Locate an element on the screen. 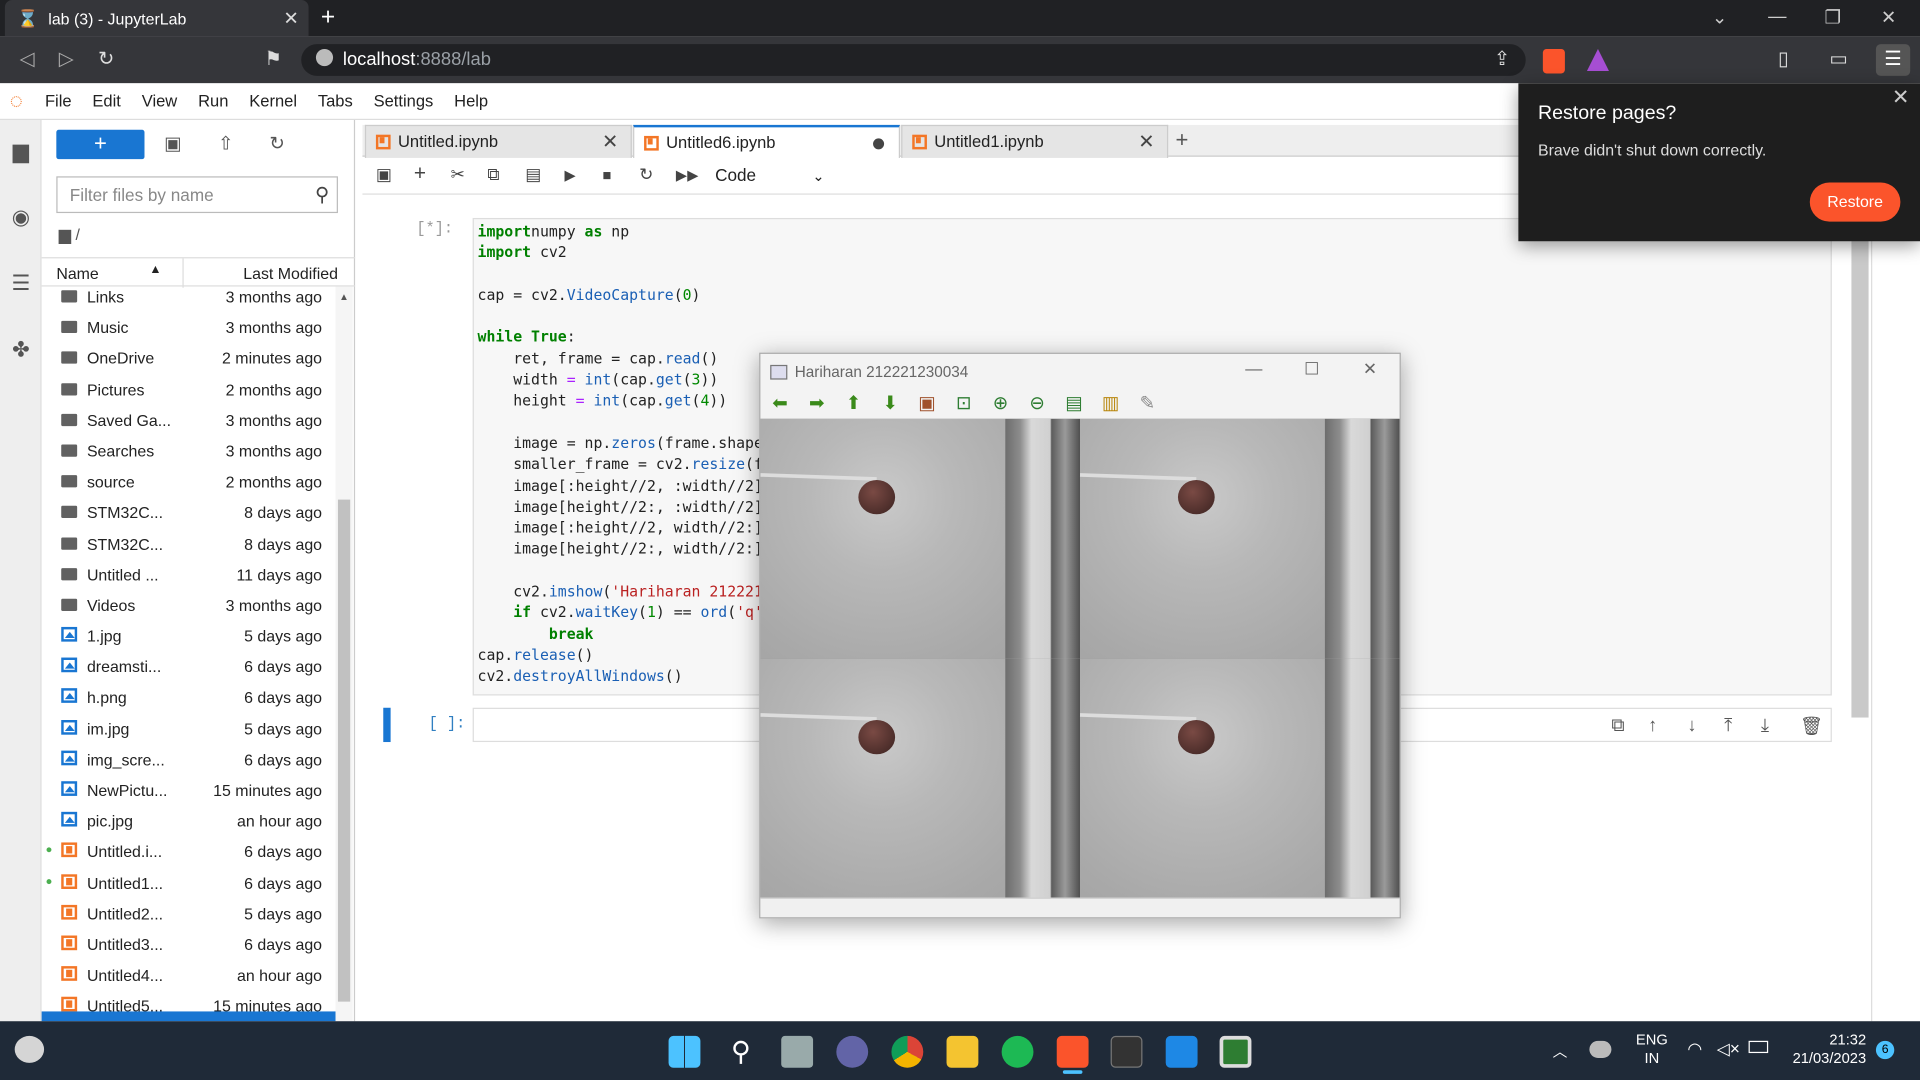 Image resolution: width=1920 pixels, height=1080 pixels. volume-muted-icon: ◁× is located at coordinates (1728, 1048).